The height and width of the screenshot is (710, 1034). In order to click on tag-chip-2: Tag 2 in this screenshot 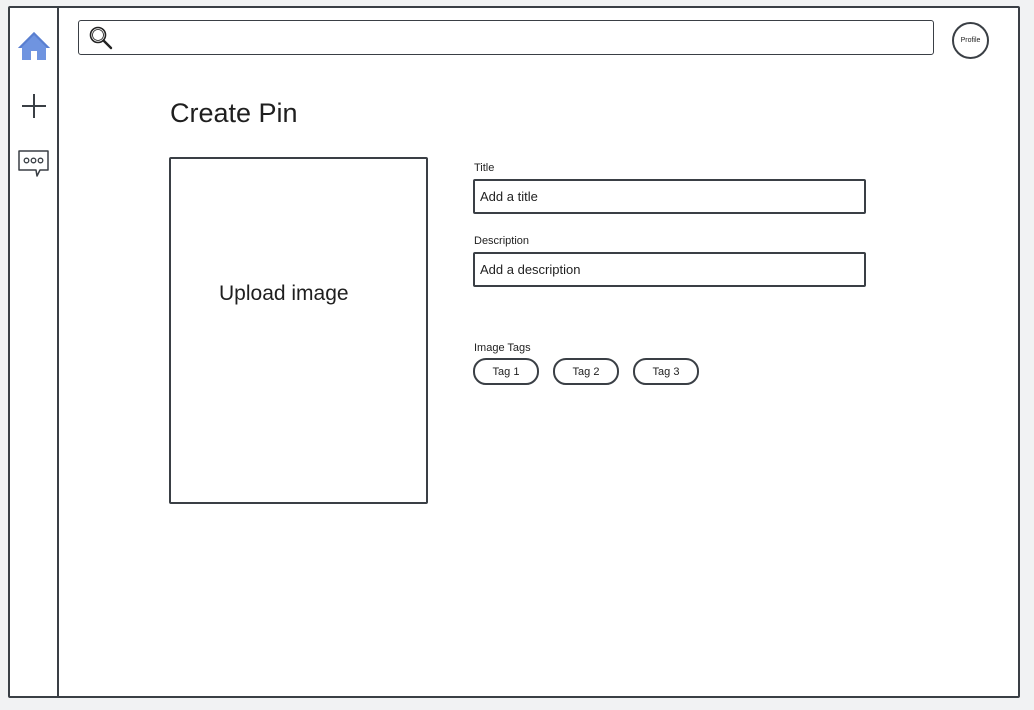, I will do `click(586, 371)`.